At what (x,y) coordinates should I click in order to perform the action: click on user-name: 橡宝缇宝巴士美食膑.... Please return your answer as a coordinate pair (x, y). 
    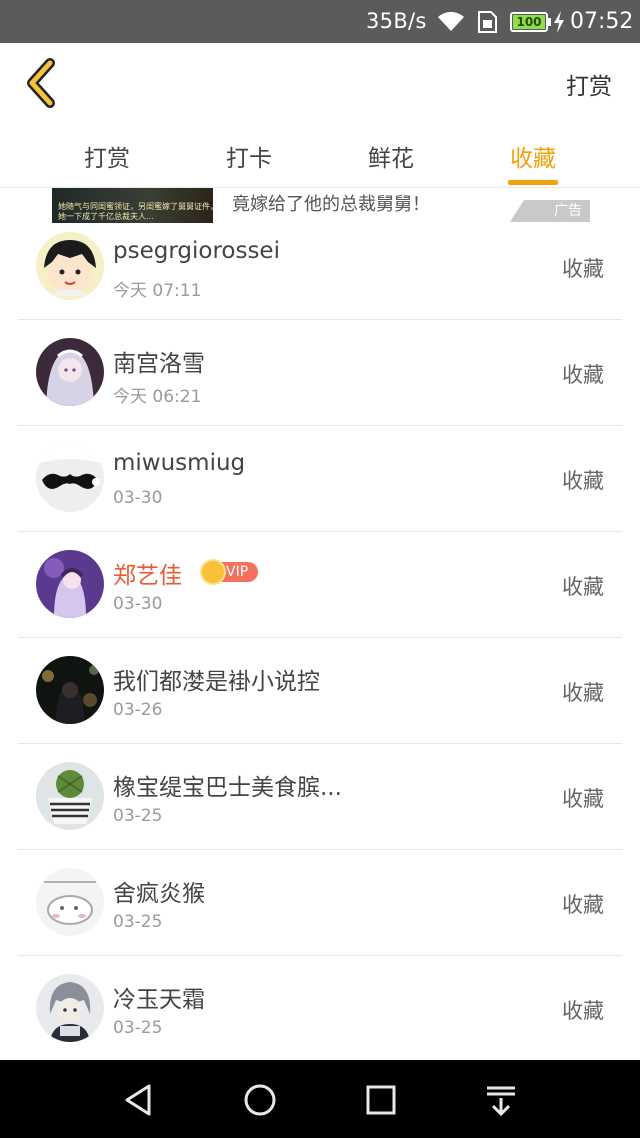
    Looking at the image, I should click on (227, 788).